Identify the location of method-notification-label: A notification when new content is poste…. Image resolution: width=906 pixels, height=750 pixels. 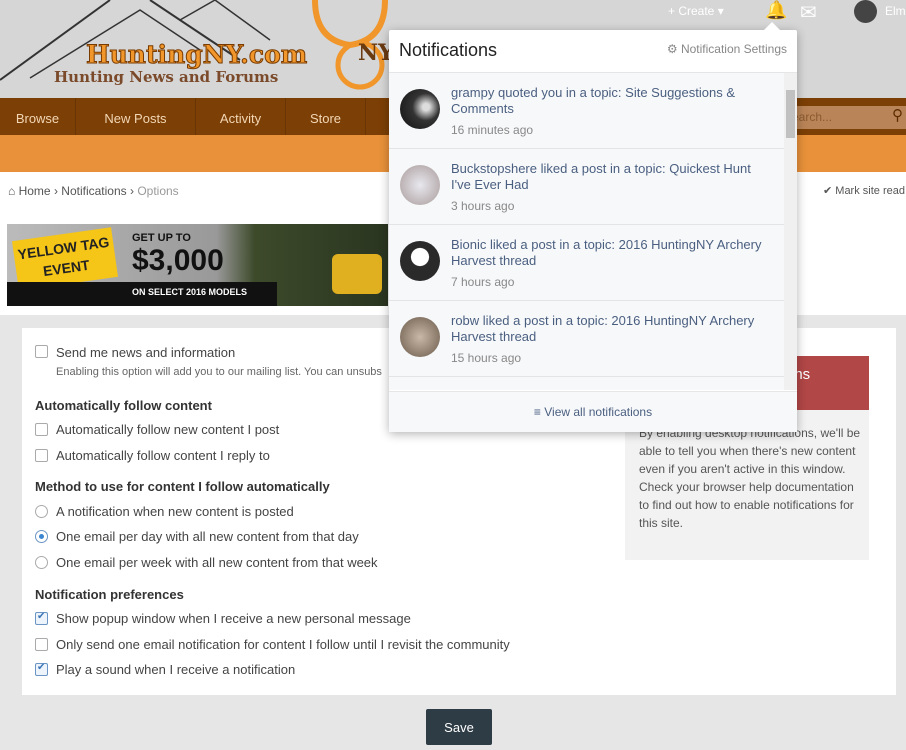
(175, 511).